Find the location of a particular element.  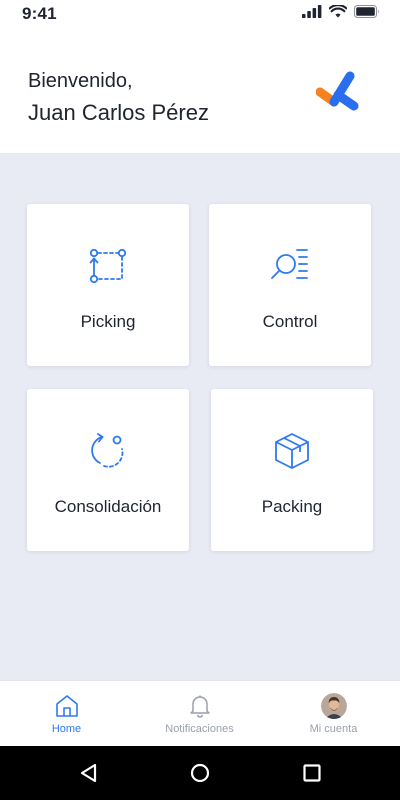

greeting-text: Bienvenido, is located at coordinates (80, 81).